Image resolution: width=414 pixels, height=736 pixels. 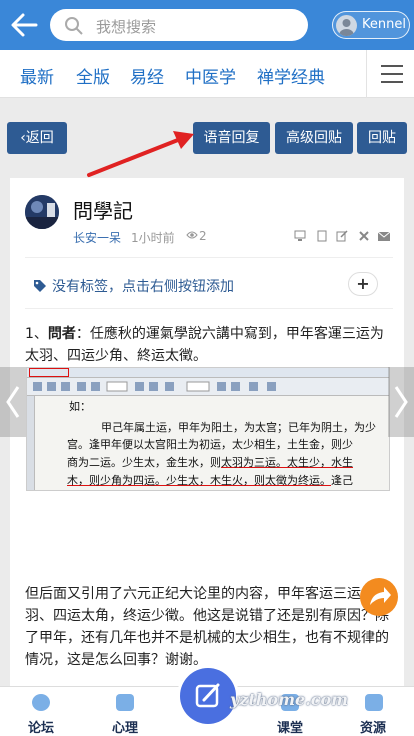 What do you see at coordinates (61, 334) in the screenshot?
I see `question-label: 問者` at bounding box center [61, 334].